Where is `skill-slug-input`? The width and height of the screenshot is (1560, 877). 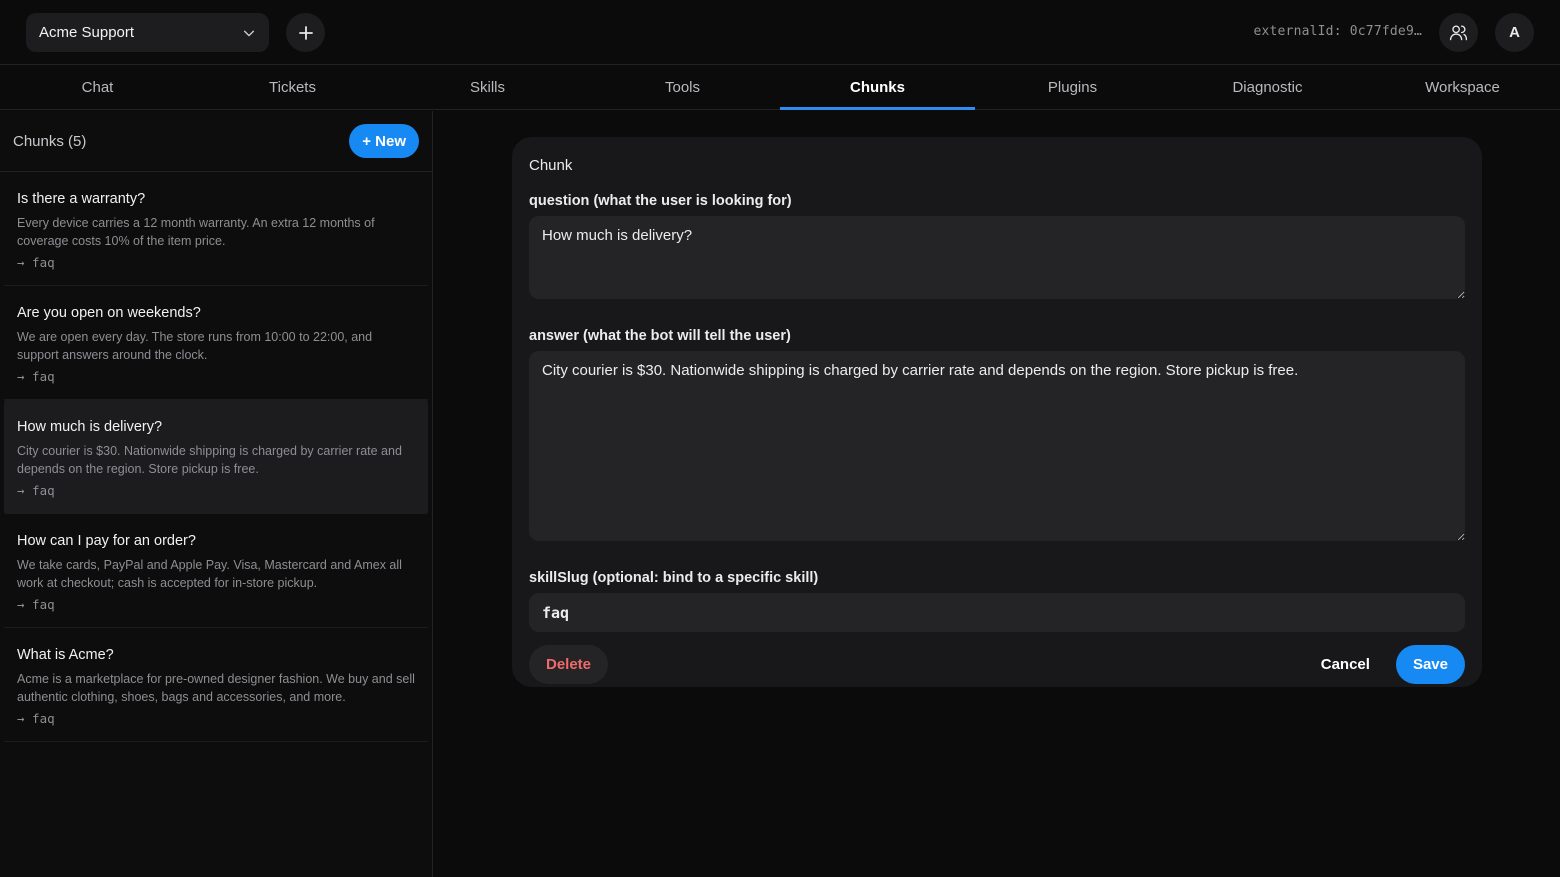
skill-slug-input is located at coordinates (997, 612).